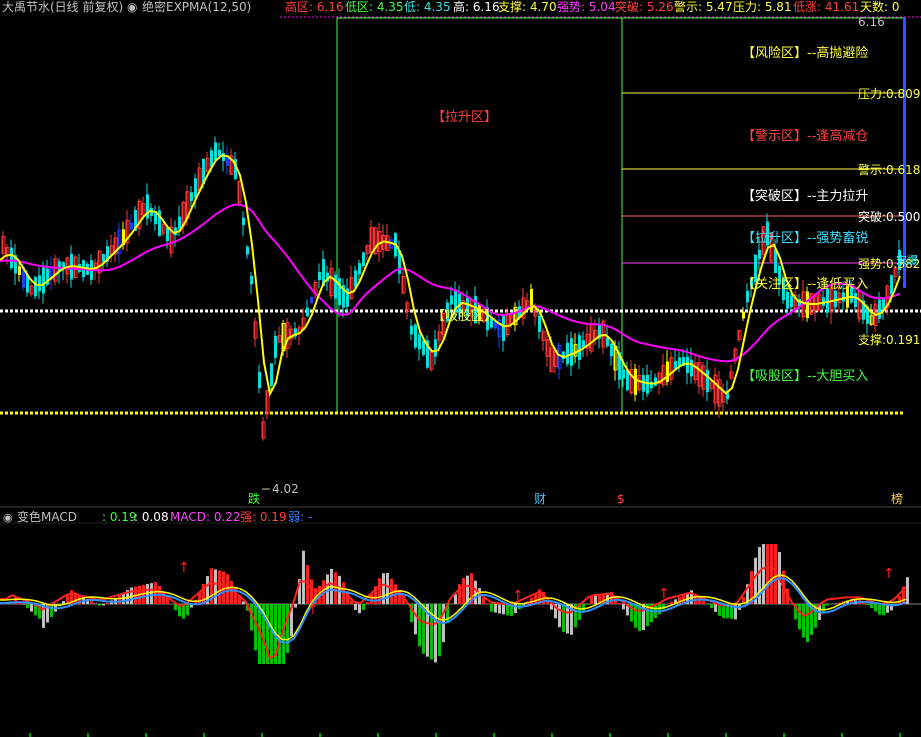  I want to click on zone-label-lasheng: 【拉升区】--强势畜锐, so click(805, 238).